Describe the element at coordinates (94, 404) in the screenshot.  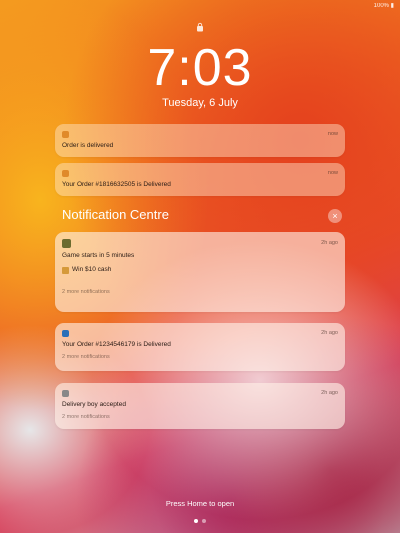
I see `notification-line: Delivery boy accepted` at that location.